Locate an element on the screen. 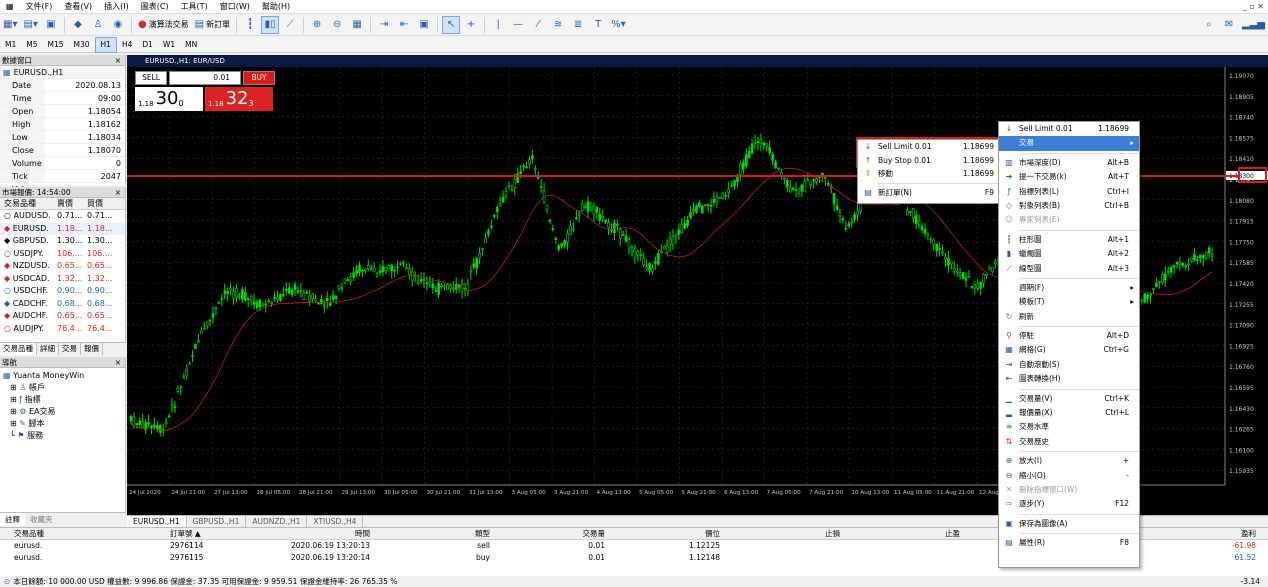 The width and height of the screenshot is (1268, 587). context-menu-item: ▮ 蠟燭圖 Alt+2 is located at coordinates (1069, 254).